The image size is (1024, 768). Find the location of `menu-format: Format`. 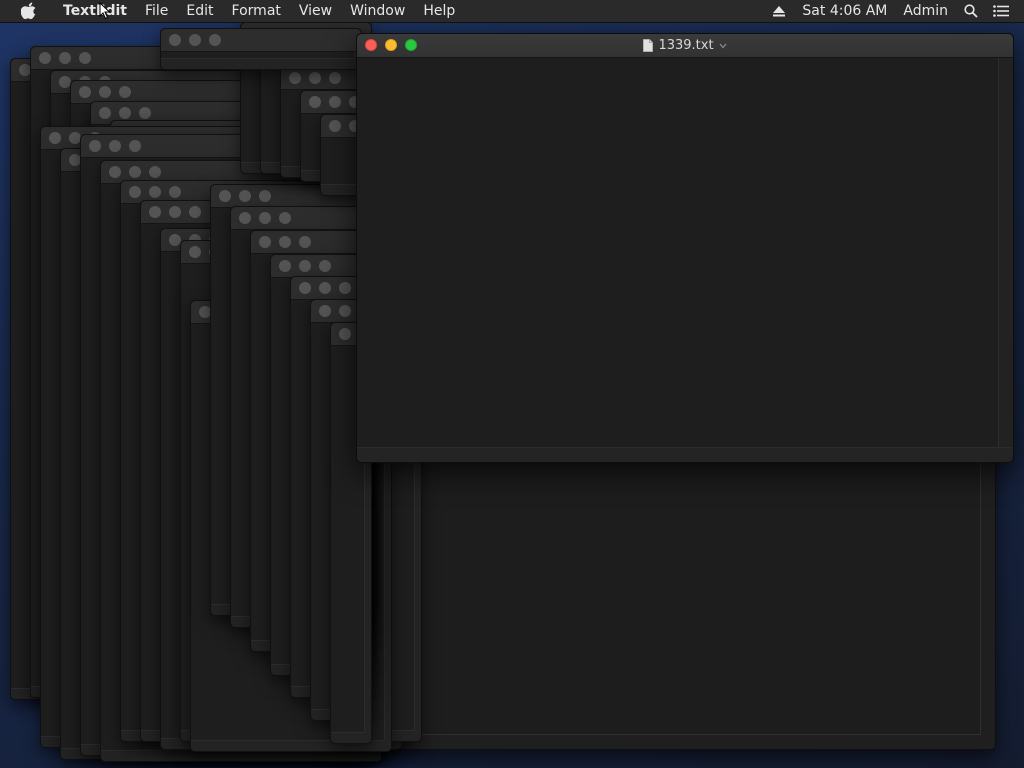

menu-format: Format is located at coordinates (256, 11).